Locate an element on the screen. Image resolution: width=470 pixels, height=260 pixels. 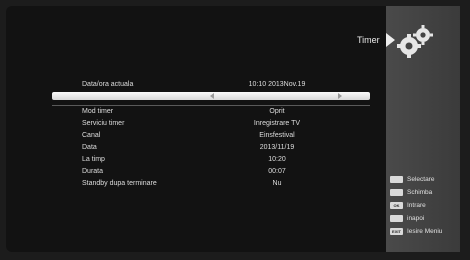
arrow-right-icon is located at coordinates (340, 96).